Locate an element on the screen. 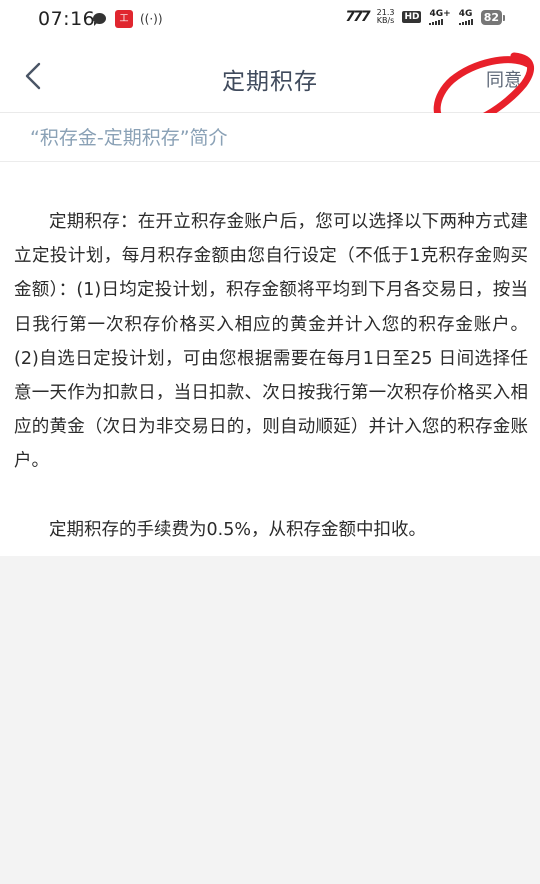 This screenshot has width=540, height=884. battery-icon: 82 is located at coordinates (493, 17).